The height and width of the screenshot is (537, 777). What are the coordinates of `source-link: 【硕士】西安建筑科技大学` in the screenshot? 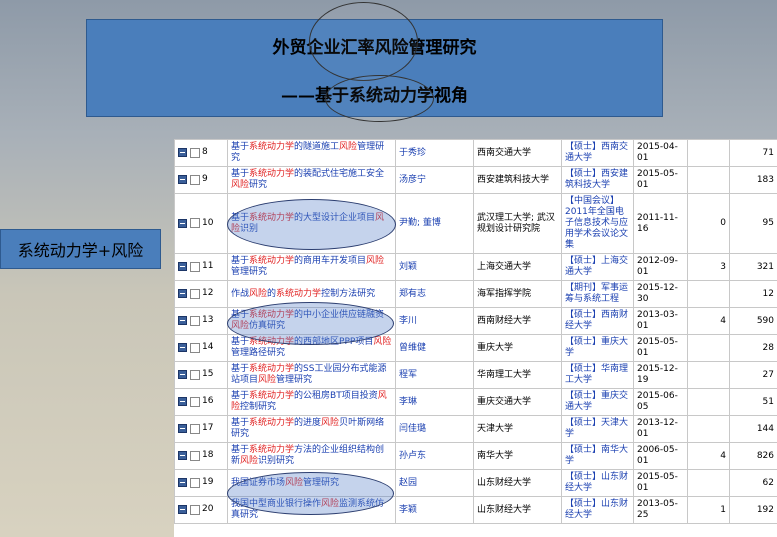 It's located at (597, 180).